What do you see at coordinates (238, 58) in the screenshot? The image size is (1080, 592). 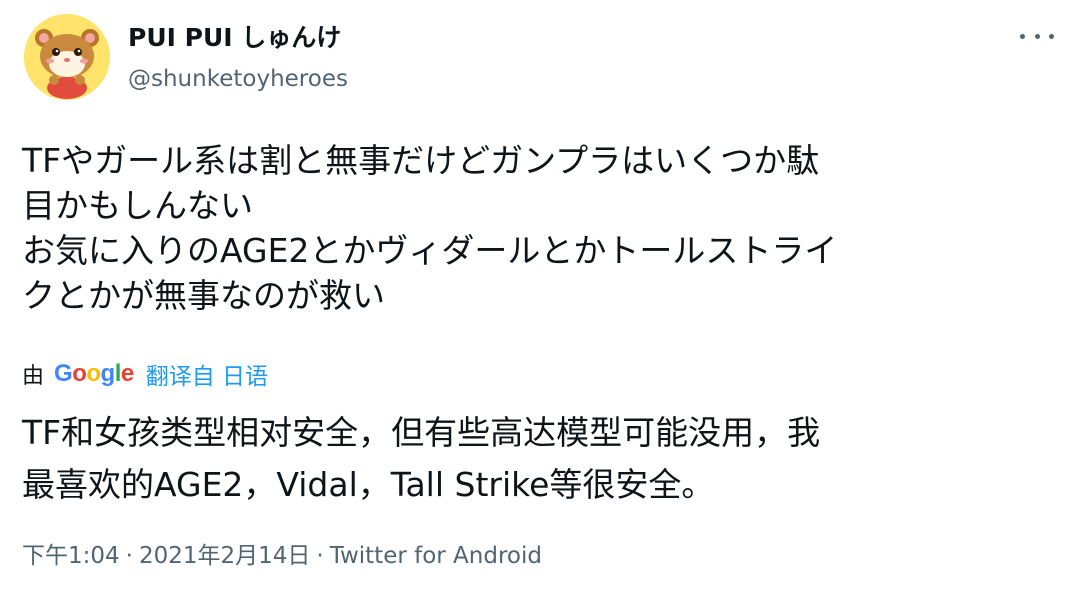 I see `author-block: PUI PUI しゅんけ @shunketoyheroes` at bounding box center [238, 58].